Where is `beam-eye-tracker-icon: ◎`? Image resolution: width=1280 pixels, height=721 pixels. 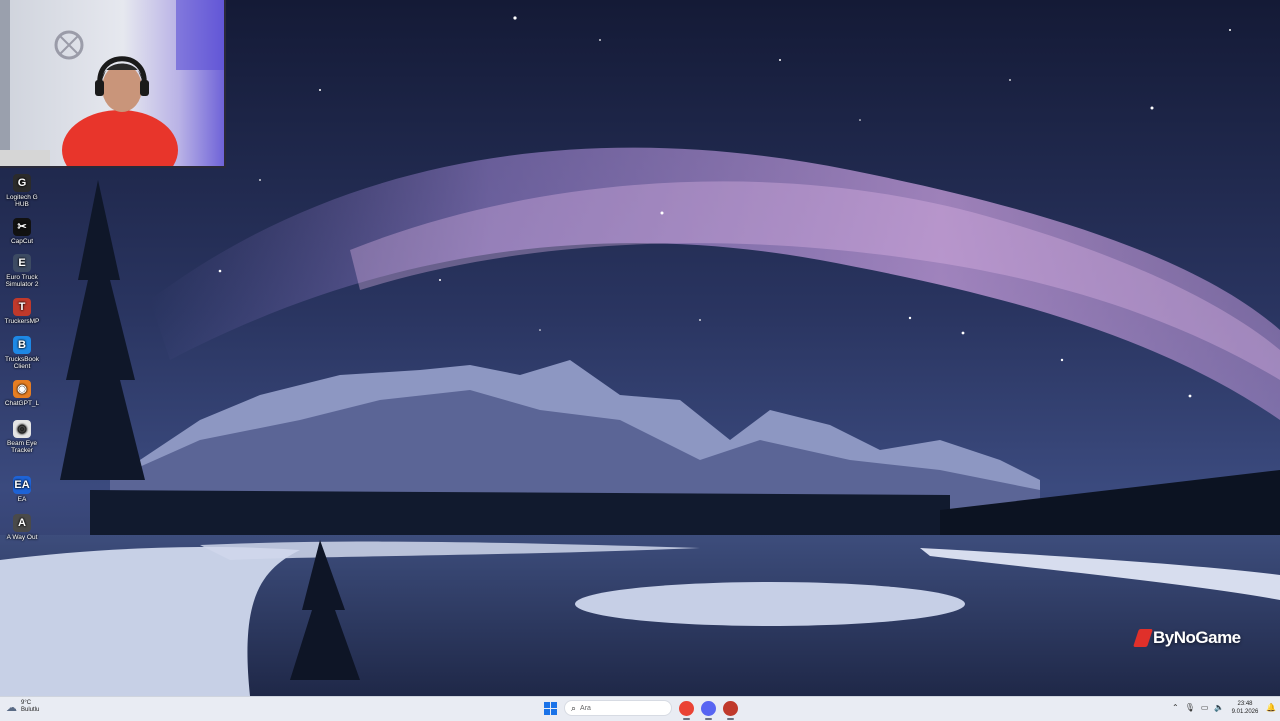 beam-eye-tracker-icon: ◎ is located at coordinates (22, 429).